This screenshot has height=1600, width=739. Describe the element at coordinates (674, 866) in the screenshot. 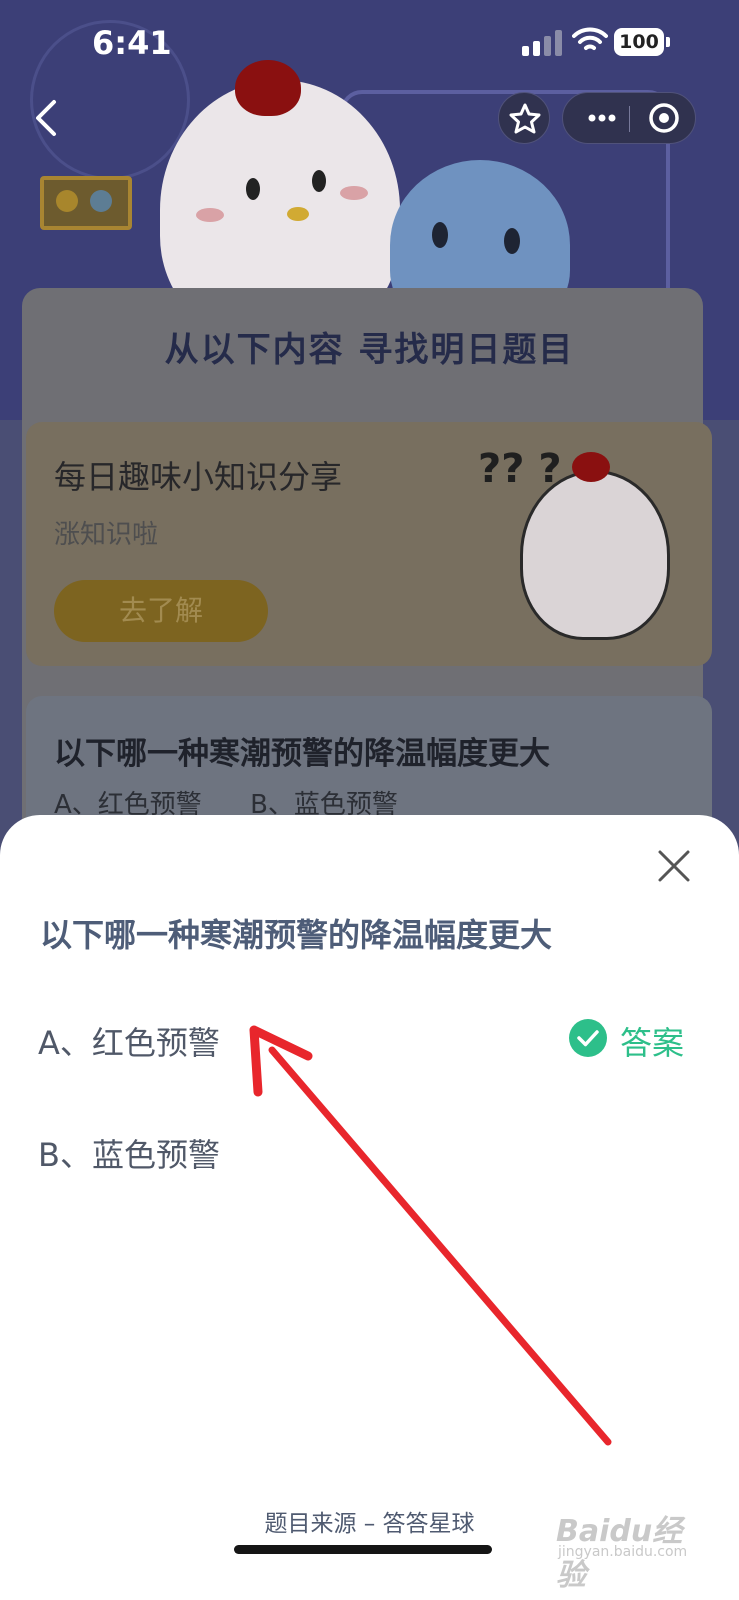

I see `close-x-icon` at that location.